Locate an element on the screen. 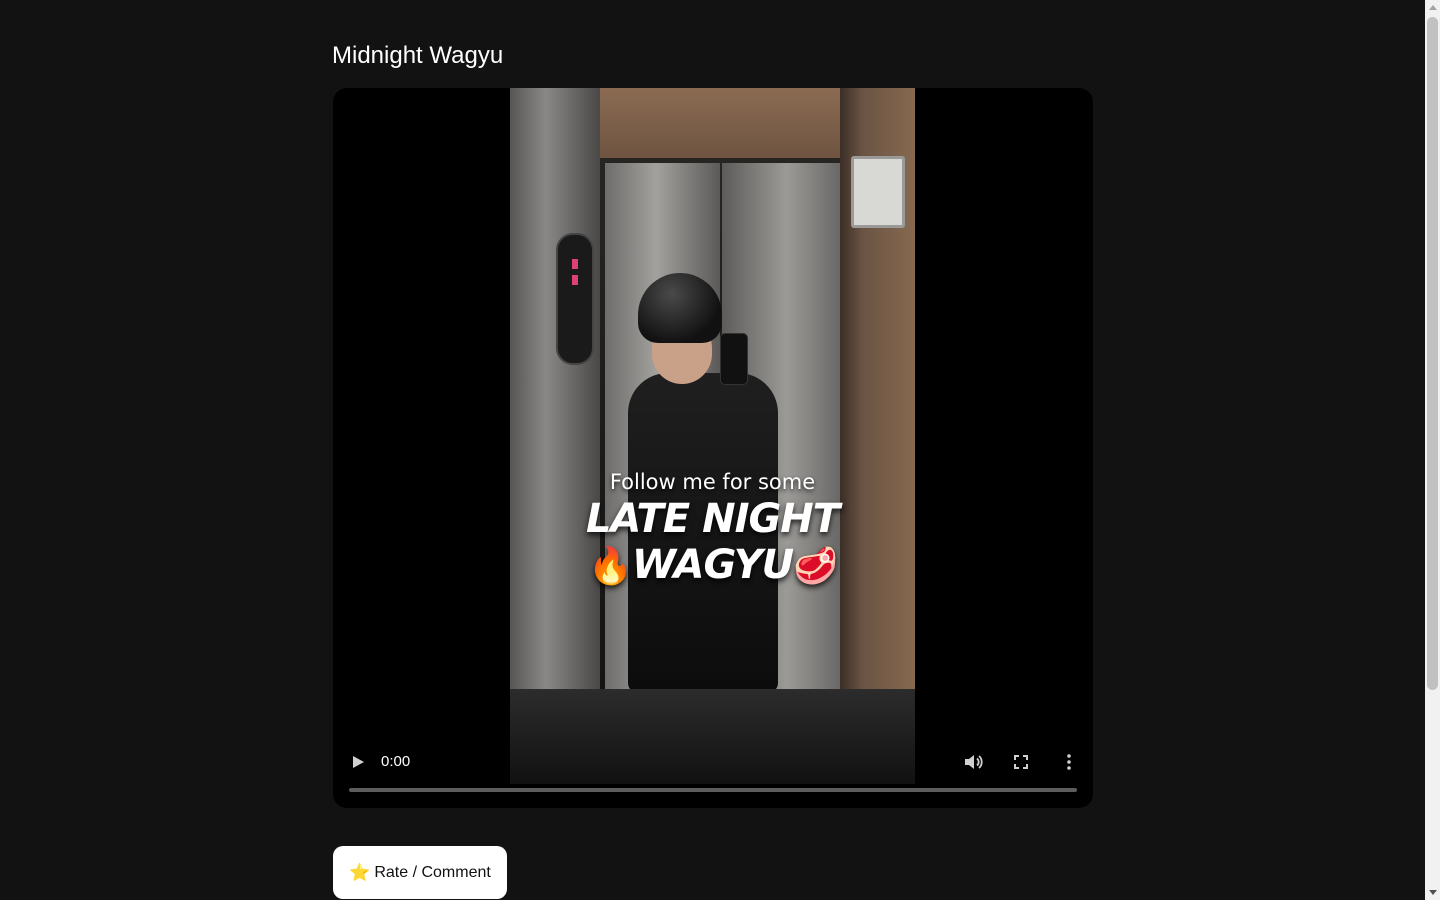  phone is located at coordinates (734, 359).